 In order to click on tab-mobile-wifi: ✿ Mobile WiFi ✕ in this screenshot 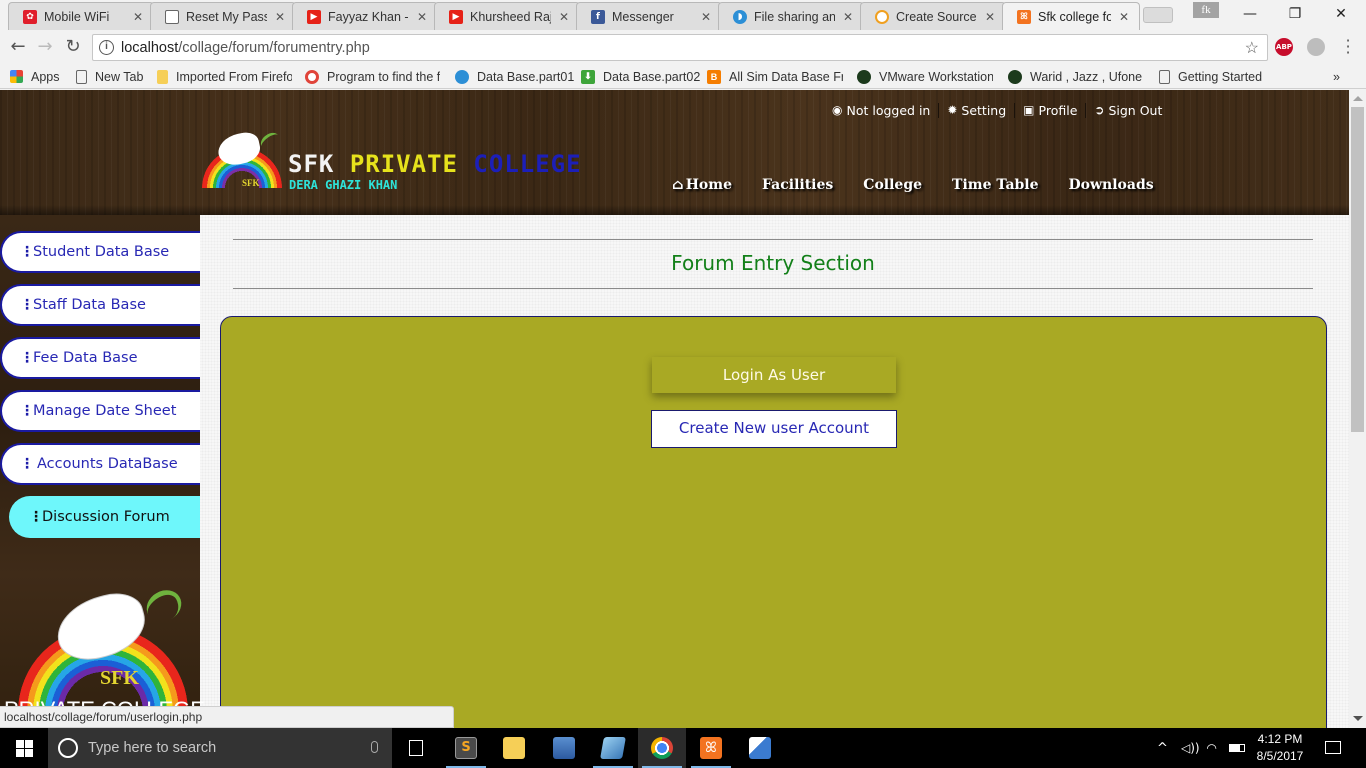, I will do `click(81, 16)`.